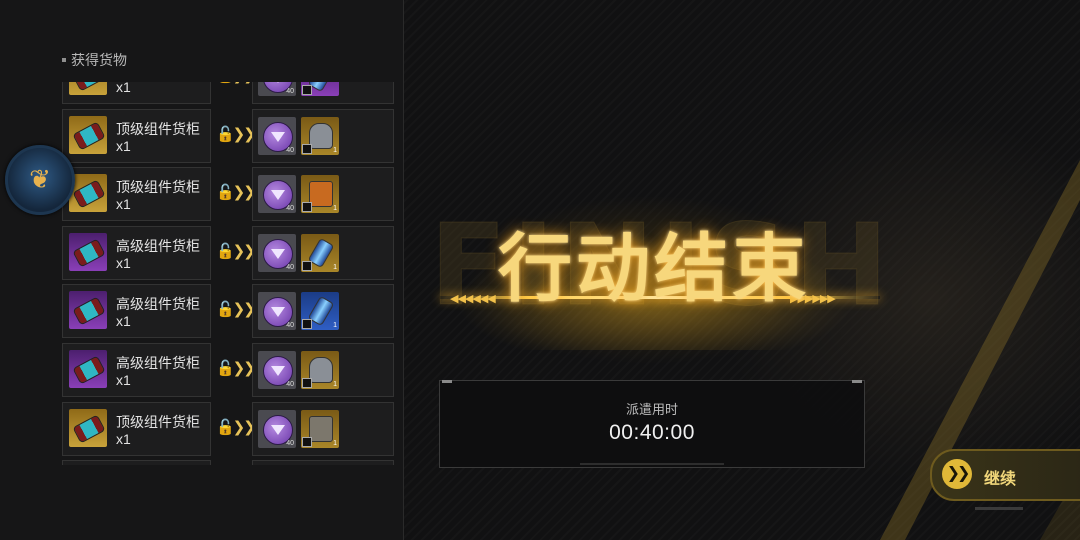 Image resolution: width=1080 pixels, height=540 pixels. Describe the element at coordinates (99, 60) in the screenshot. I see `cargo-header-label: 获得货物` at that location.